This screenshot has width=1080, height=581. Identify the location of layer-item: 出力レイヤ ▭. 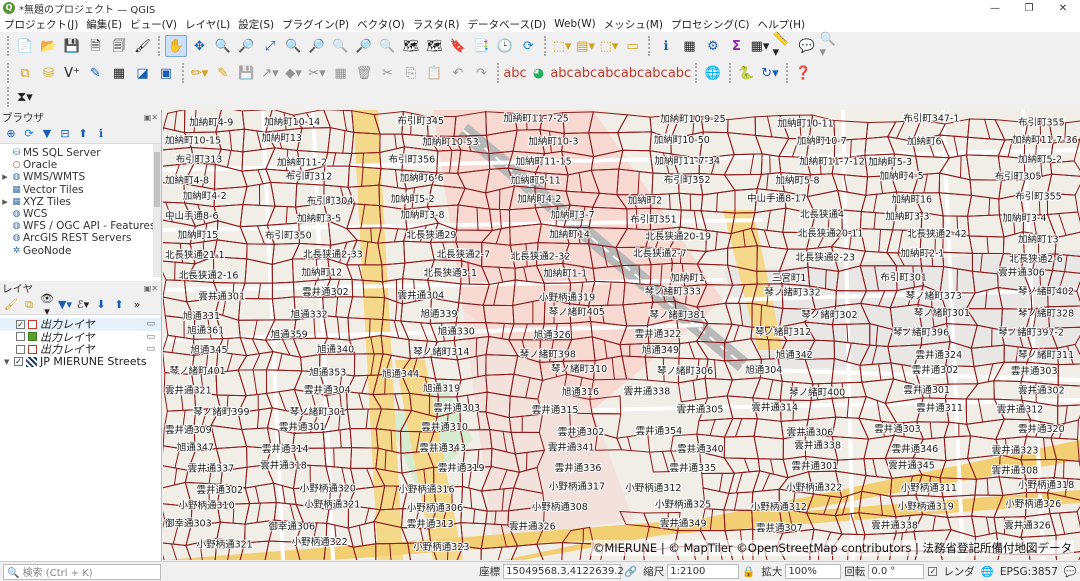
(80, 349).